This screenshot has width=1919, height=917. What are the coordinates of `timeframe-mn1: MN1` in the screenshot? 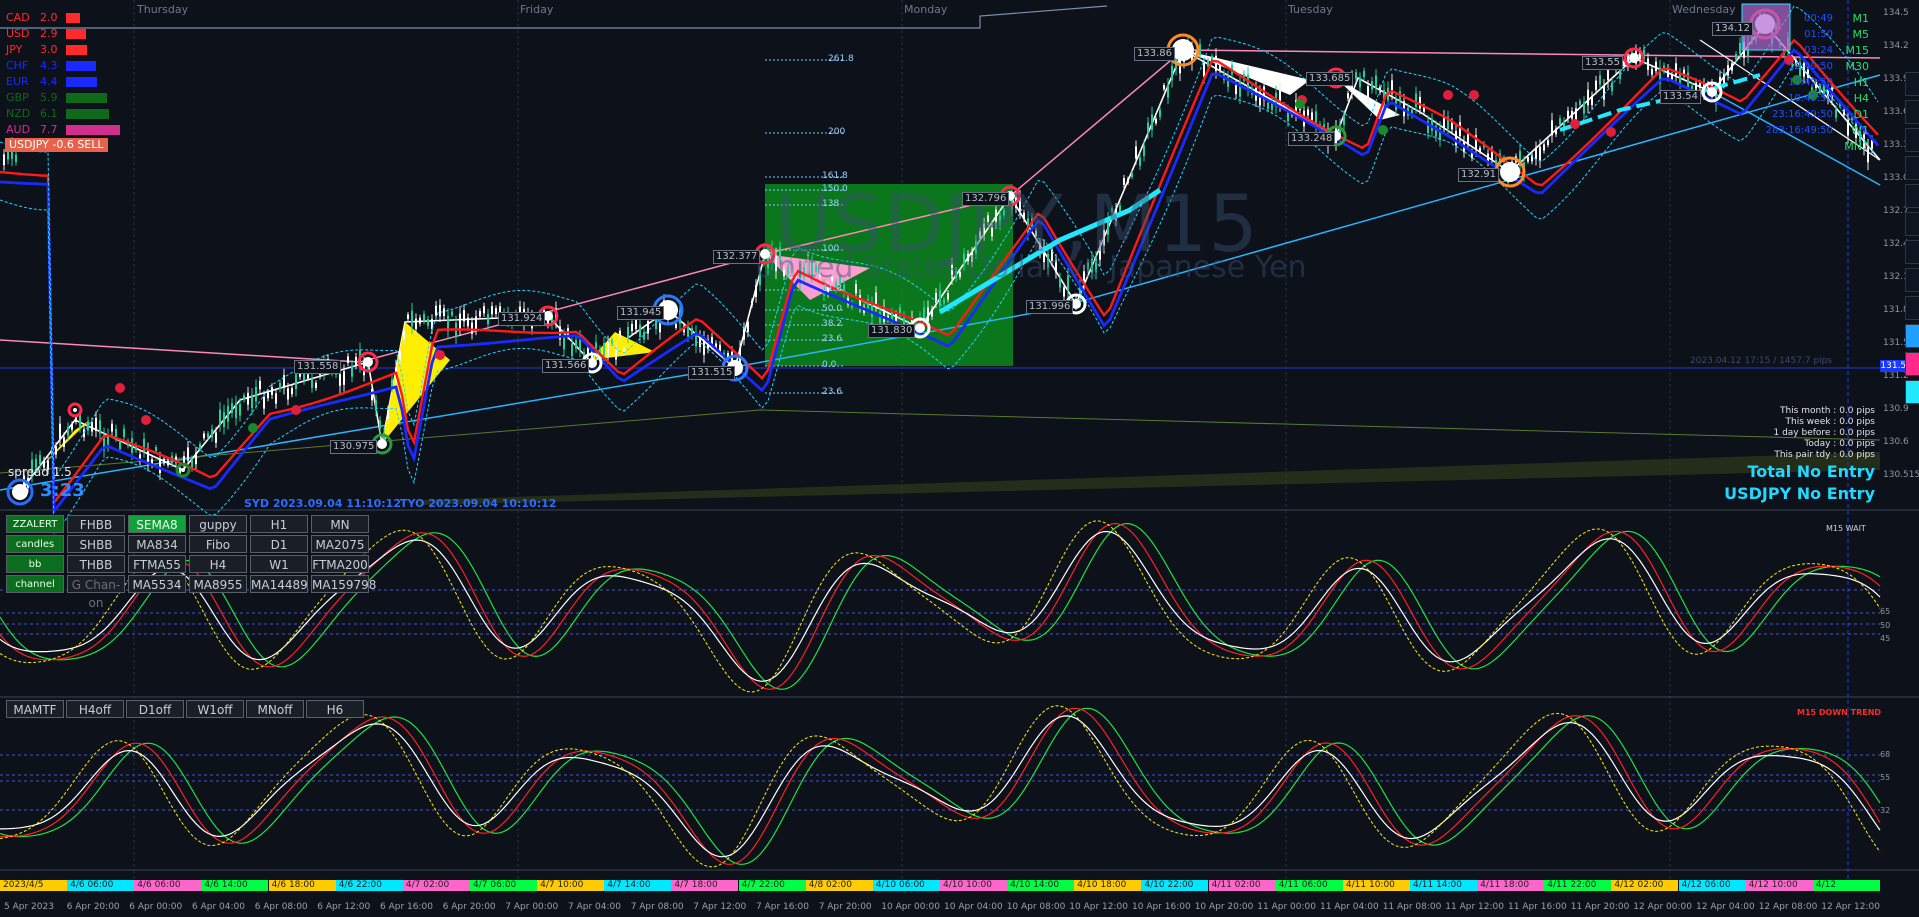 It's located at (1856, 146).